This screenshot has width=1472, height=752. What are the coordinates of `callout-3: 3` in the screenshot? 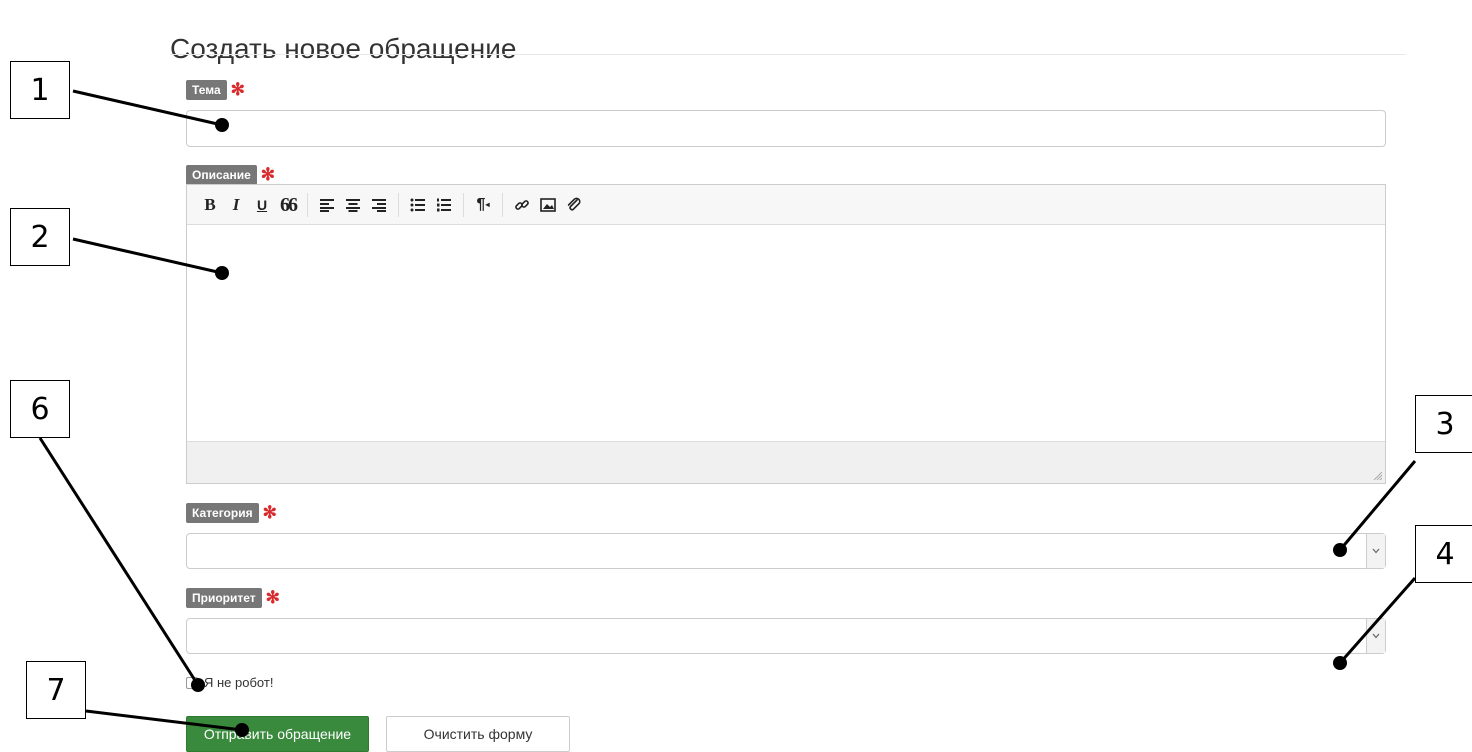 It's located at (1443, 424).